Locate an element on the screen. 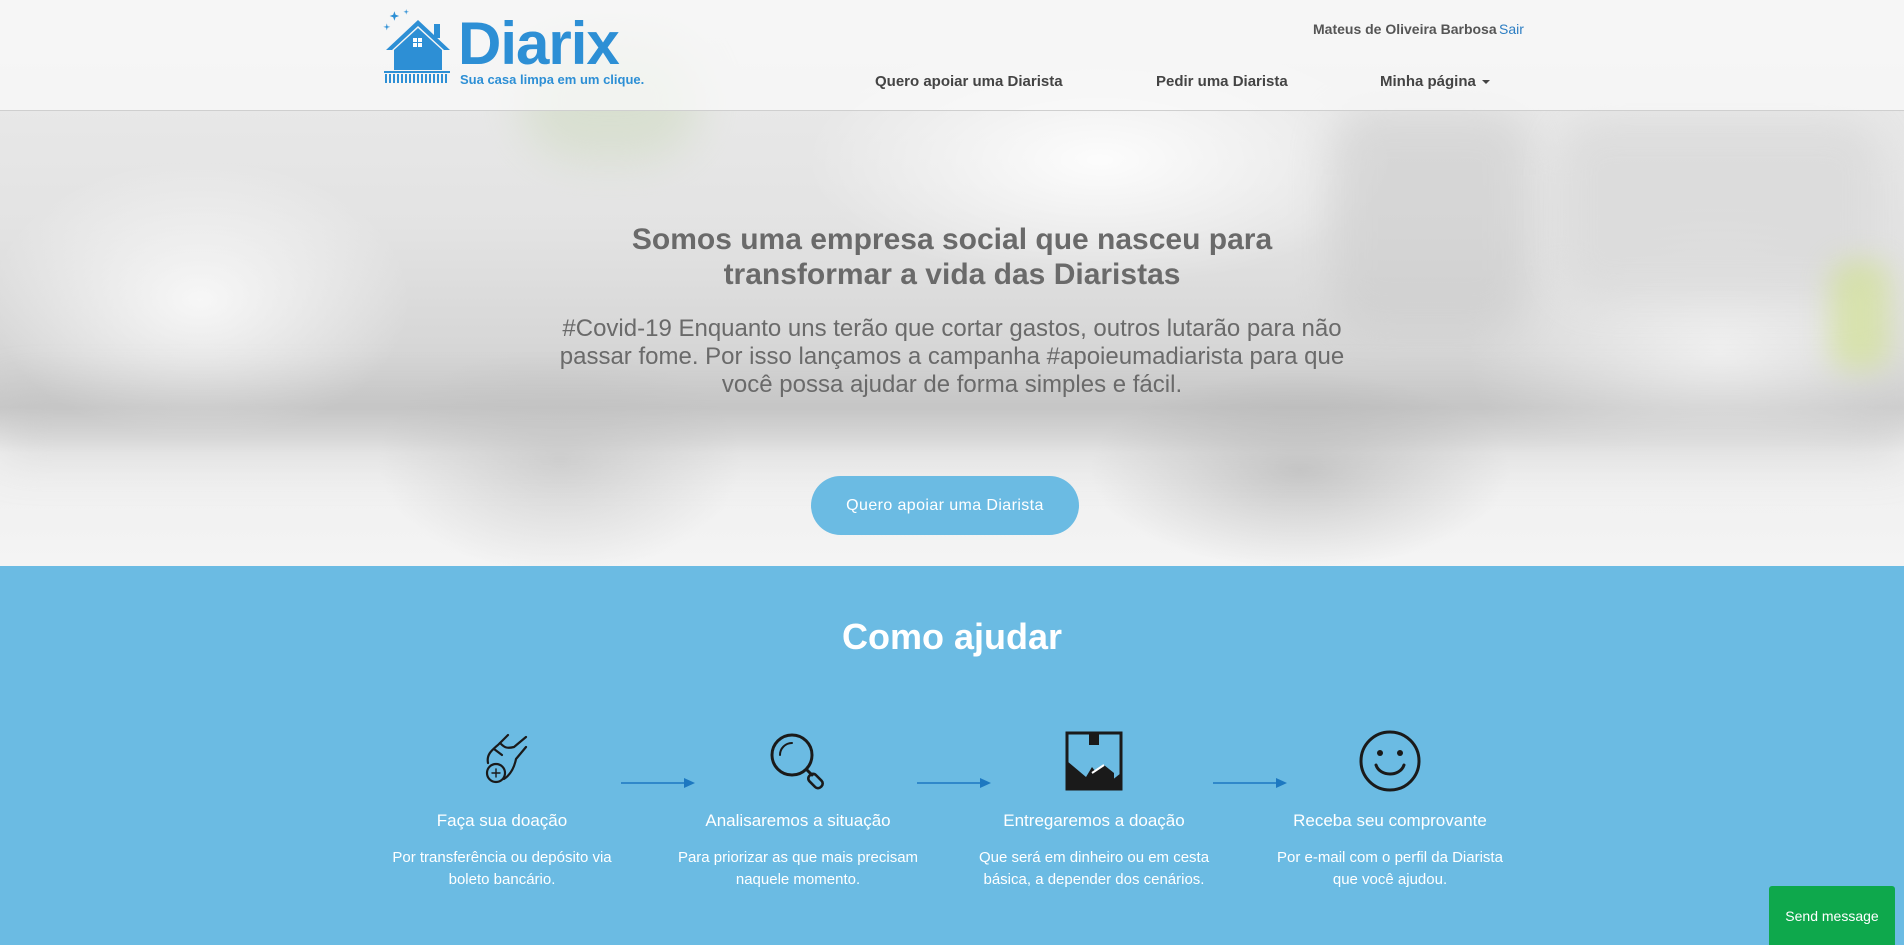 The width and height of the screenshot is (1904, 945). support-diarista-button: Quero apoiar uma Diarista is located at coordinates (945, 505).